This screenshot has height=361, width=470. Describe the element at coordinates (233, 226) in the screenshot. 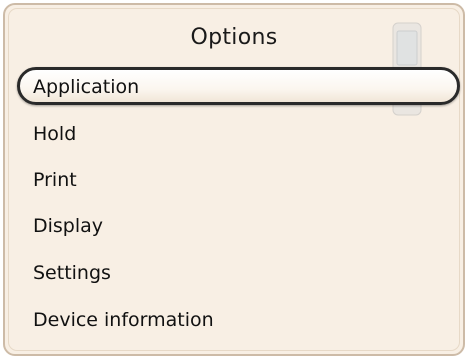

I see `menu-item-display: Display` at that location.